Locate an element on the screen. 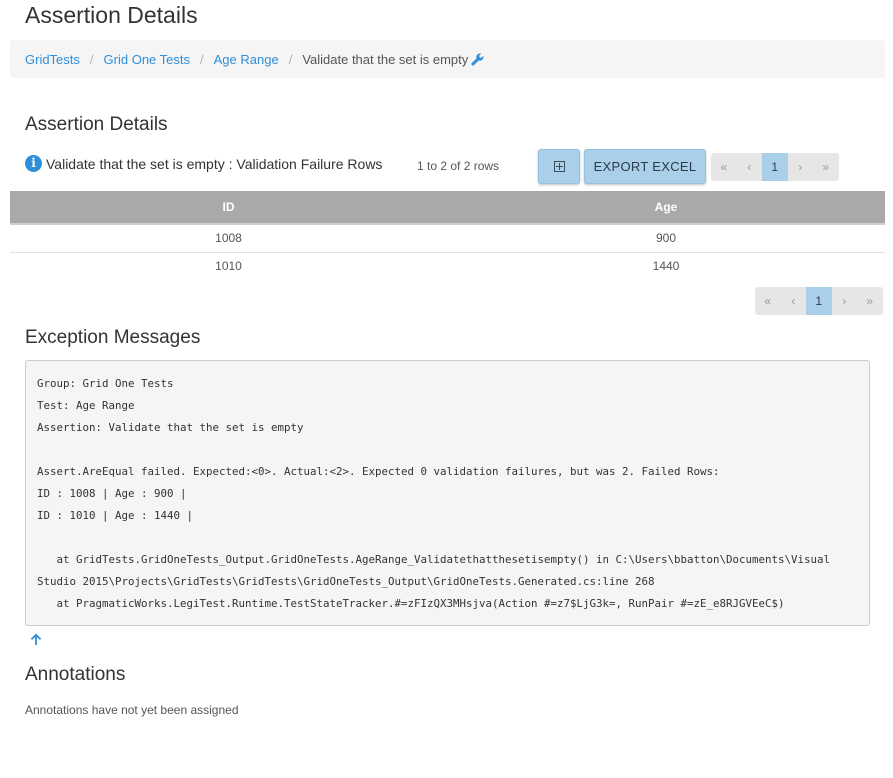 The height and width of the screenshot is (778, 893). pagination-top: « ‹ 1 › » is located at coordinates (775, 167).